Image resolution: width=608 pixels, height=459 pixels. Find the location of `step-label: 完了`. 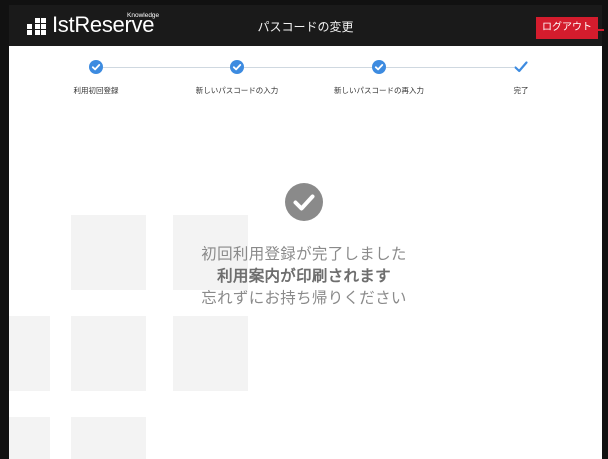

step-label: 完了 is located at coordinates (521, 90).